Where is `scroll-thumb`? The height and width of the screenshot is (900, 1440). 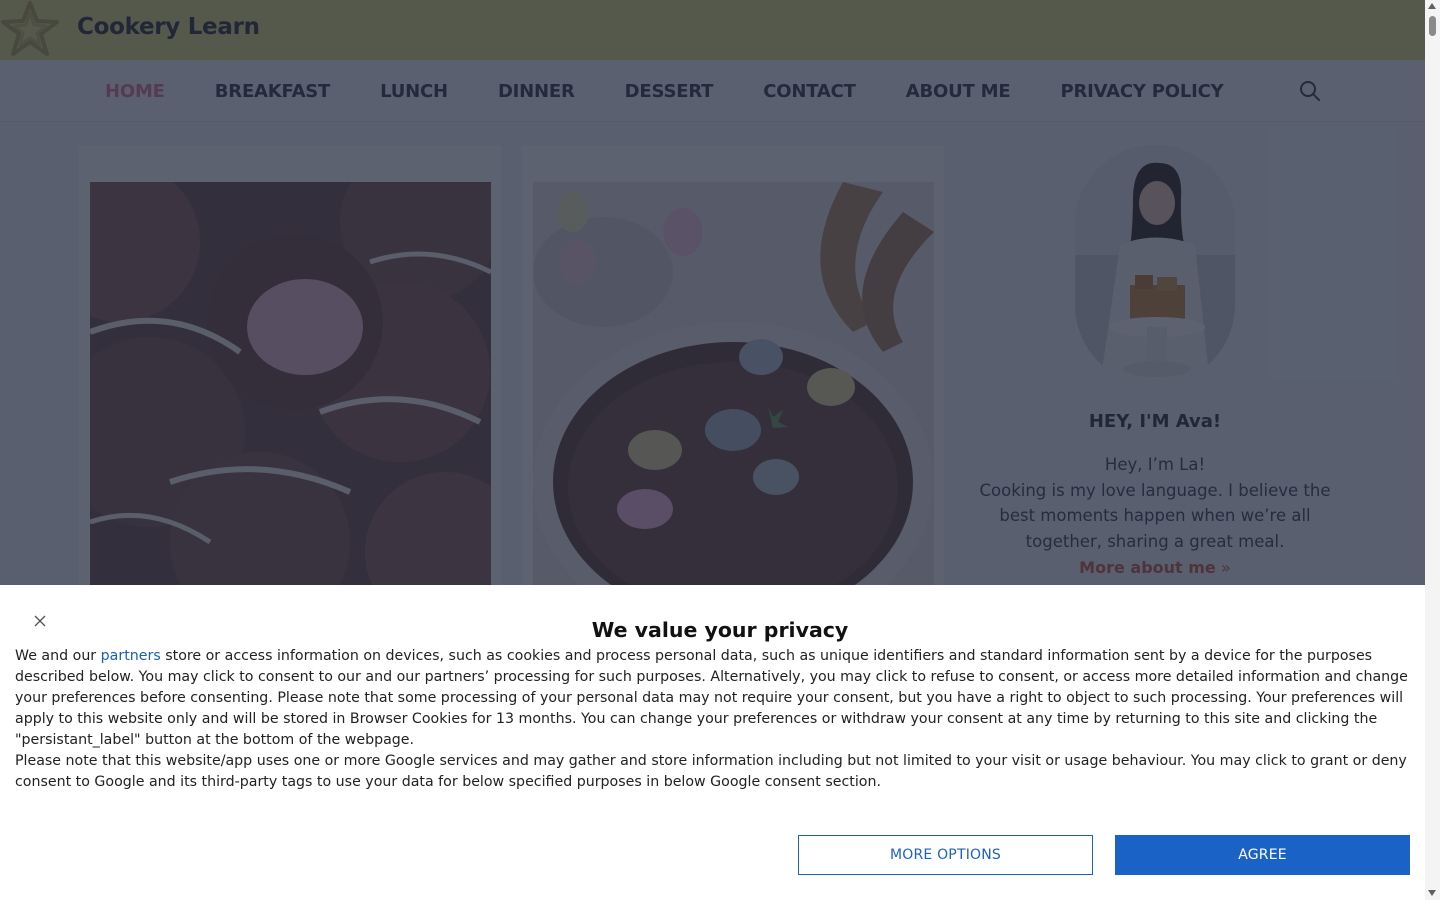
scroll-thumb is located at coordinates (1432, 26).